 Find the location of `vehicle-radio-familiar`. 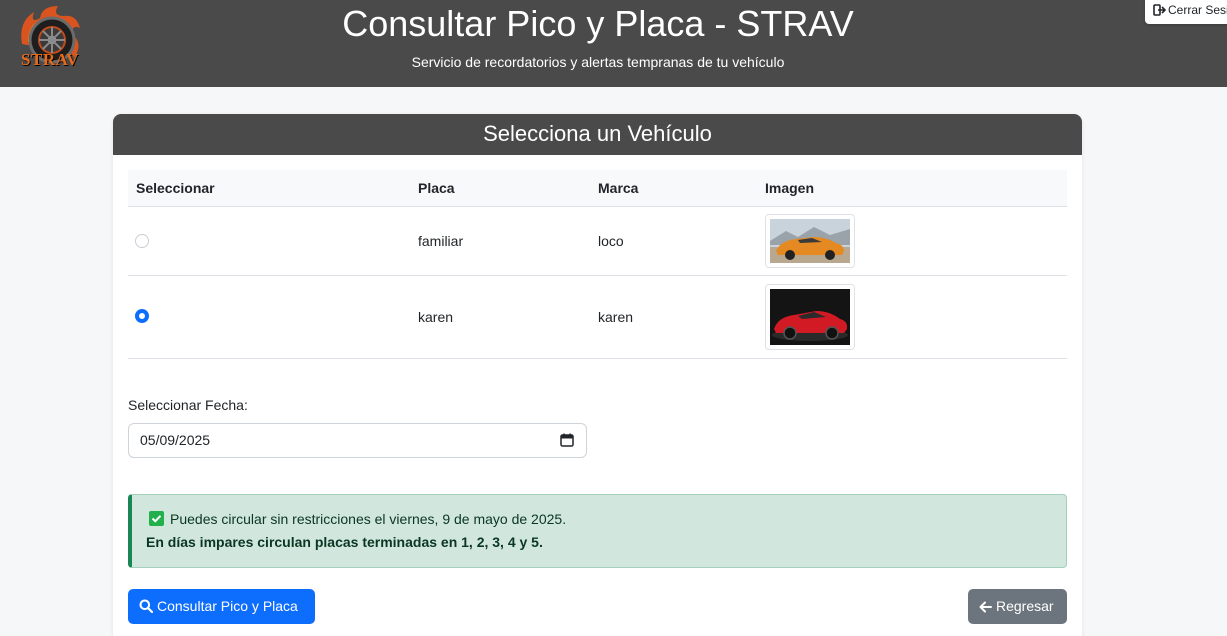

vehicle-radio-familiar is located at coordinates (142, 241).